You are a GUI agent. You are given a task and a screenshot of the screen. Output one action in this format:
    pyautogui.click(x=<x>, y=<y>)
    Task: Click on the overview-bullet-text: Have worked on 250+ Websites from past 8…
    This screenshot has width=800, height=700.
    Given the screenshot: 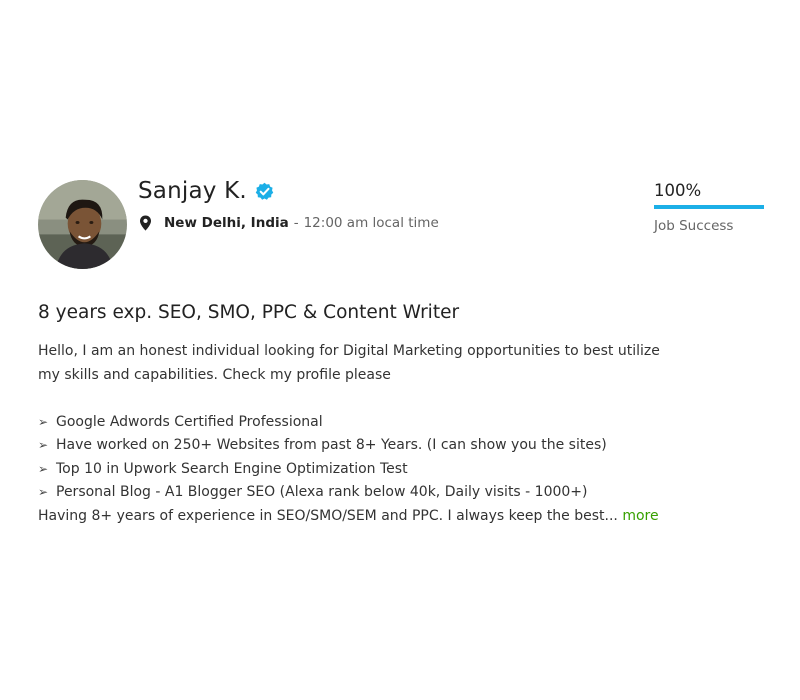 What is the action you would take?
    pyautogui.click(x=331, y=445)
    